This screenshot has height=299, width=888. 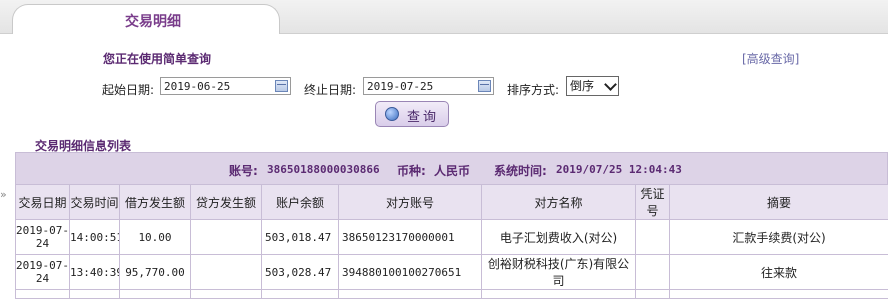 What do you see at coordinates (300, 237) in the screenshot?
I see `cell-balance: 503,018.47` at bounding box center [300, 237].